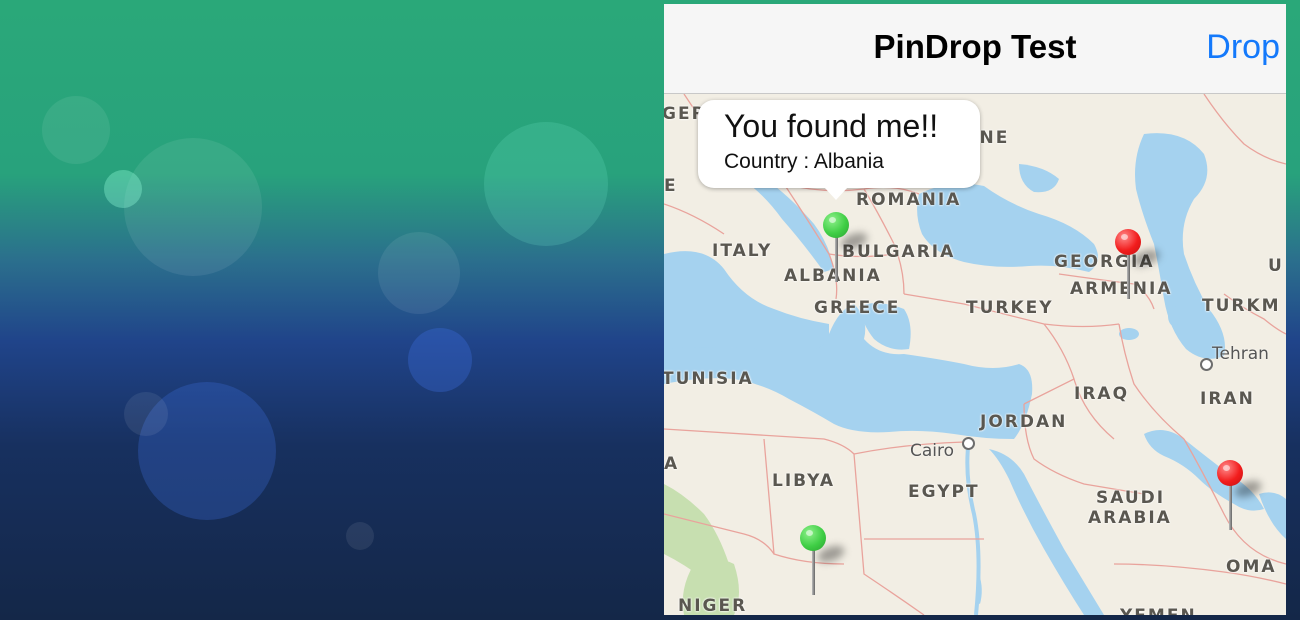  What do you see at coordinates (1010, 308) in the screenshot?
I see `country-label: TURKEY` at bounding box center [1010, 308].